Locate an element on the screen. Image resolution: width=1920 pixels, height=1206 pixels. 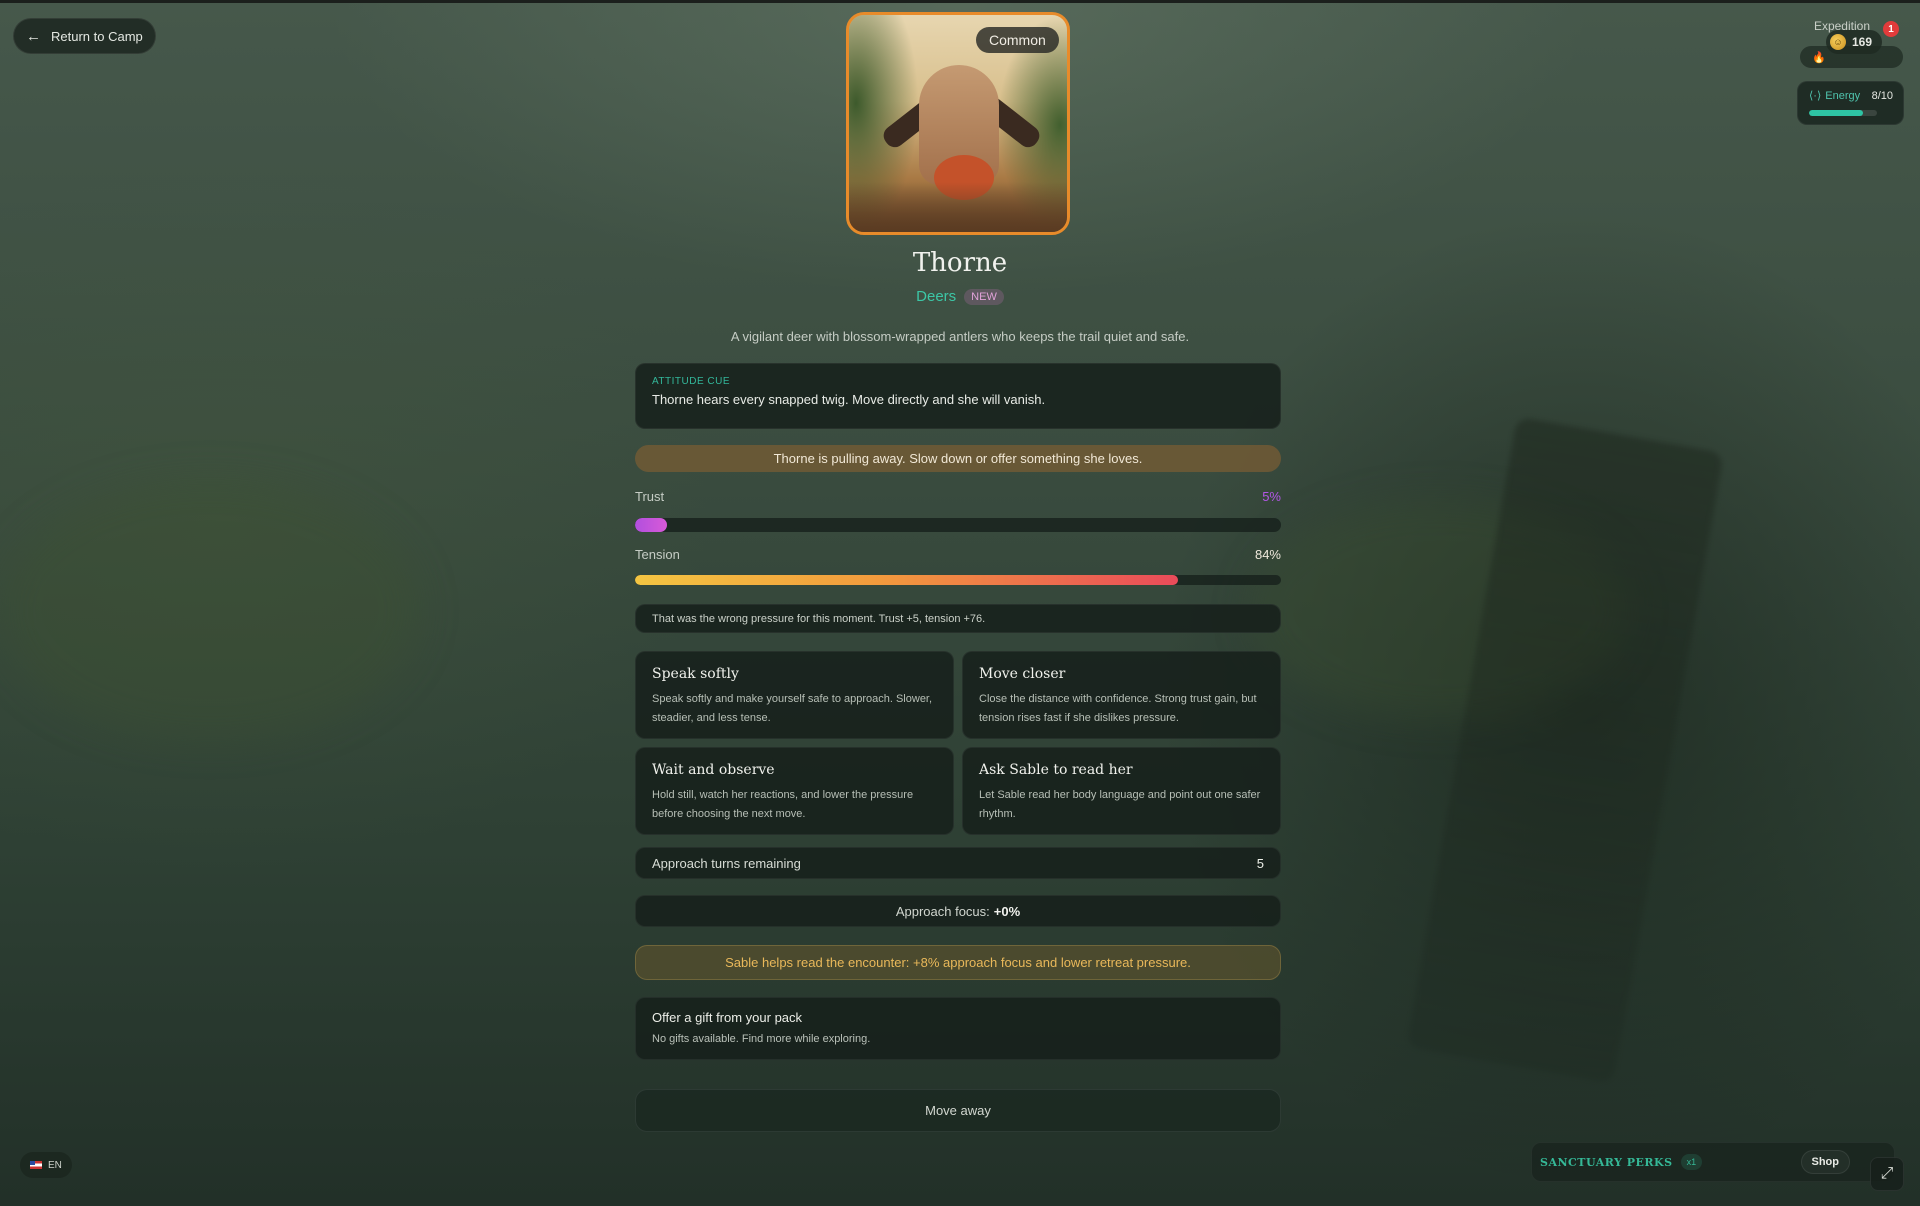
fullscreen-toggle: ⤢ is located at coordinates (1887, 1174).